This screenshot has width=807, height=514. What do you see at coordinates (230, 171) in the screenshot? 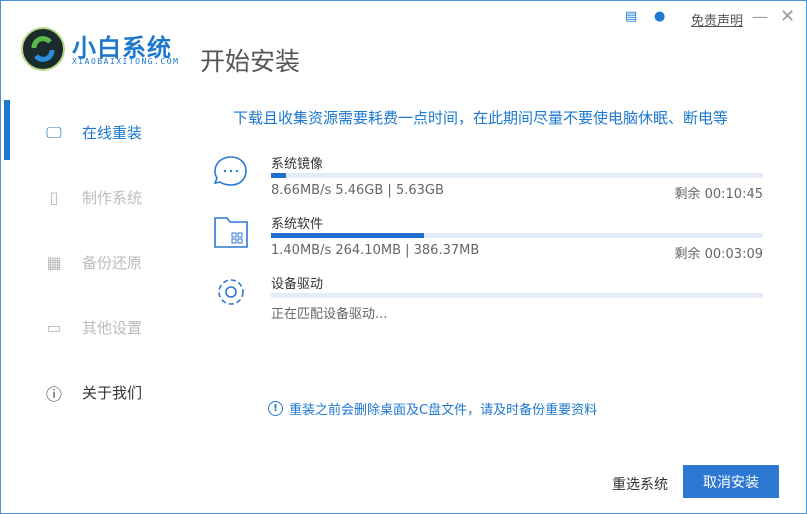
I see `chat-bubble-icon` at bounding box center [230, 171].